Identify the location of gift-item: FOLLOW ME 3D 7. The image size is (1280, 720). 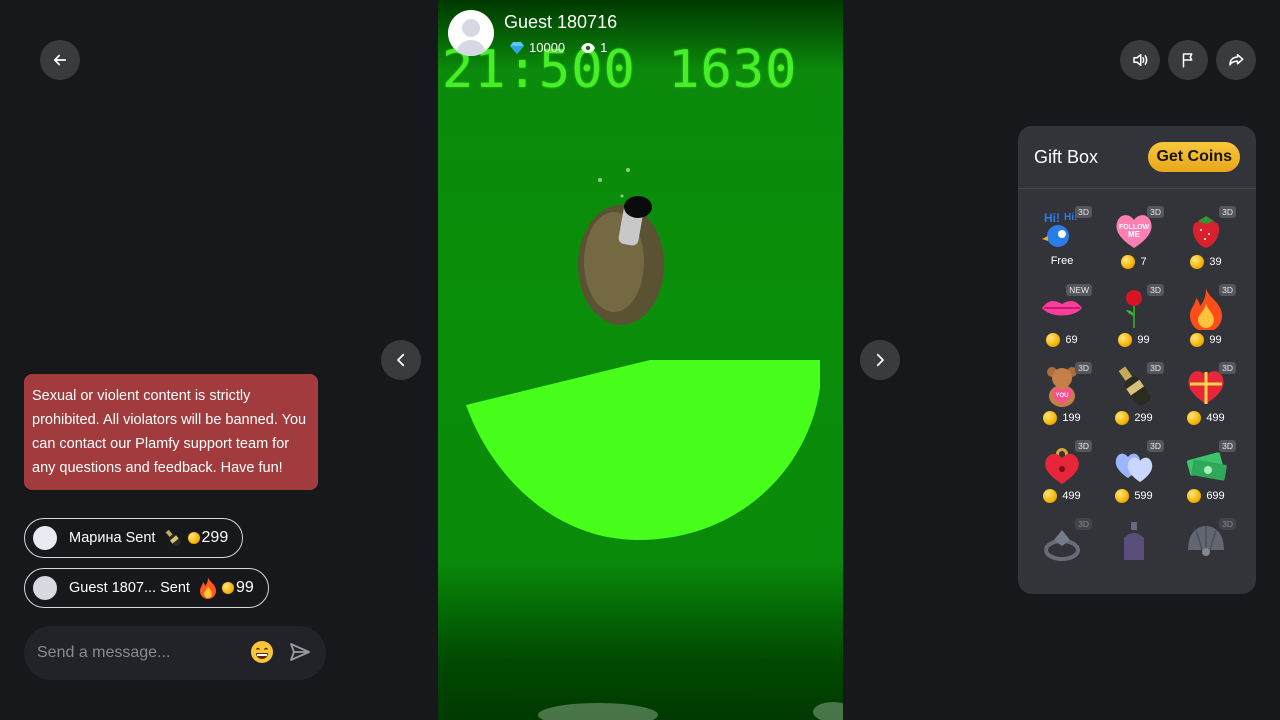
(1134, 239).